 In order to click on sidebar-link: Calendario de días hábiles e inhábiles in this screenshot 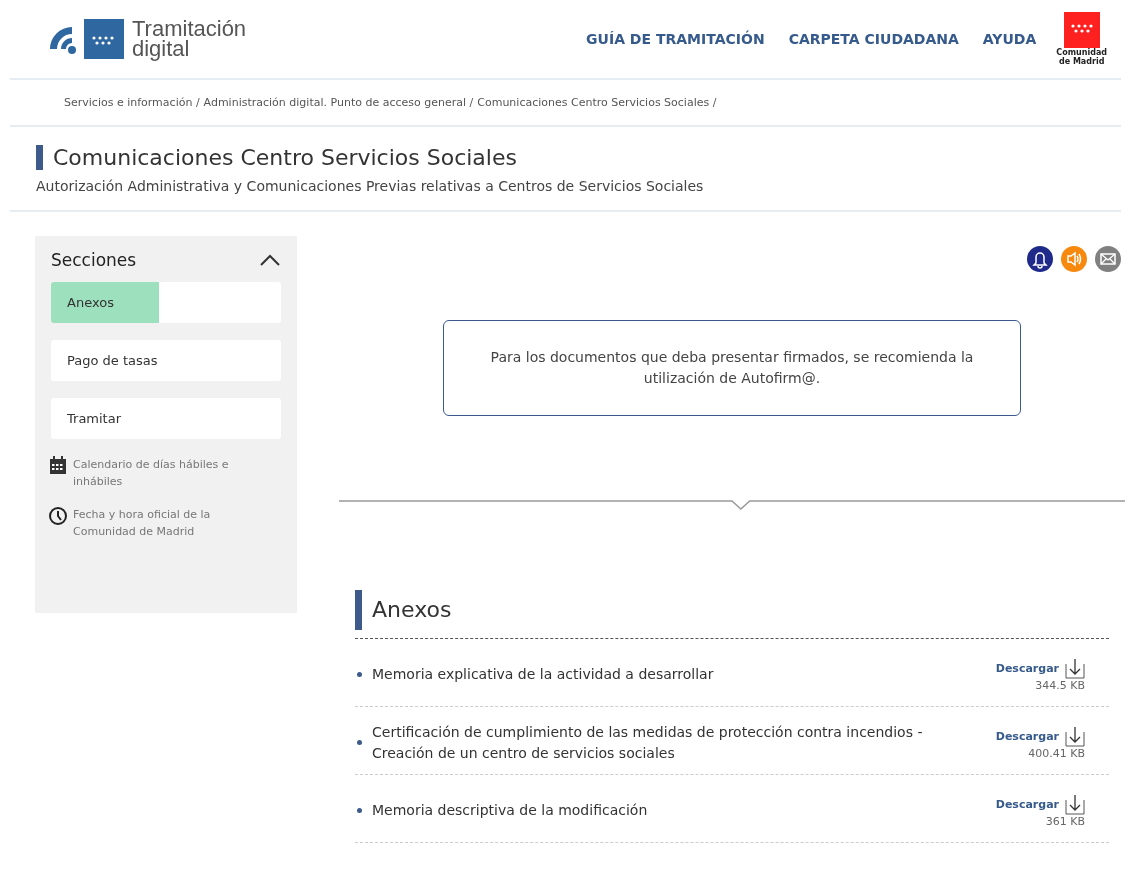, I will do `click(158, 473)`.